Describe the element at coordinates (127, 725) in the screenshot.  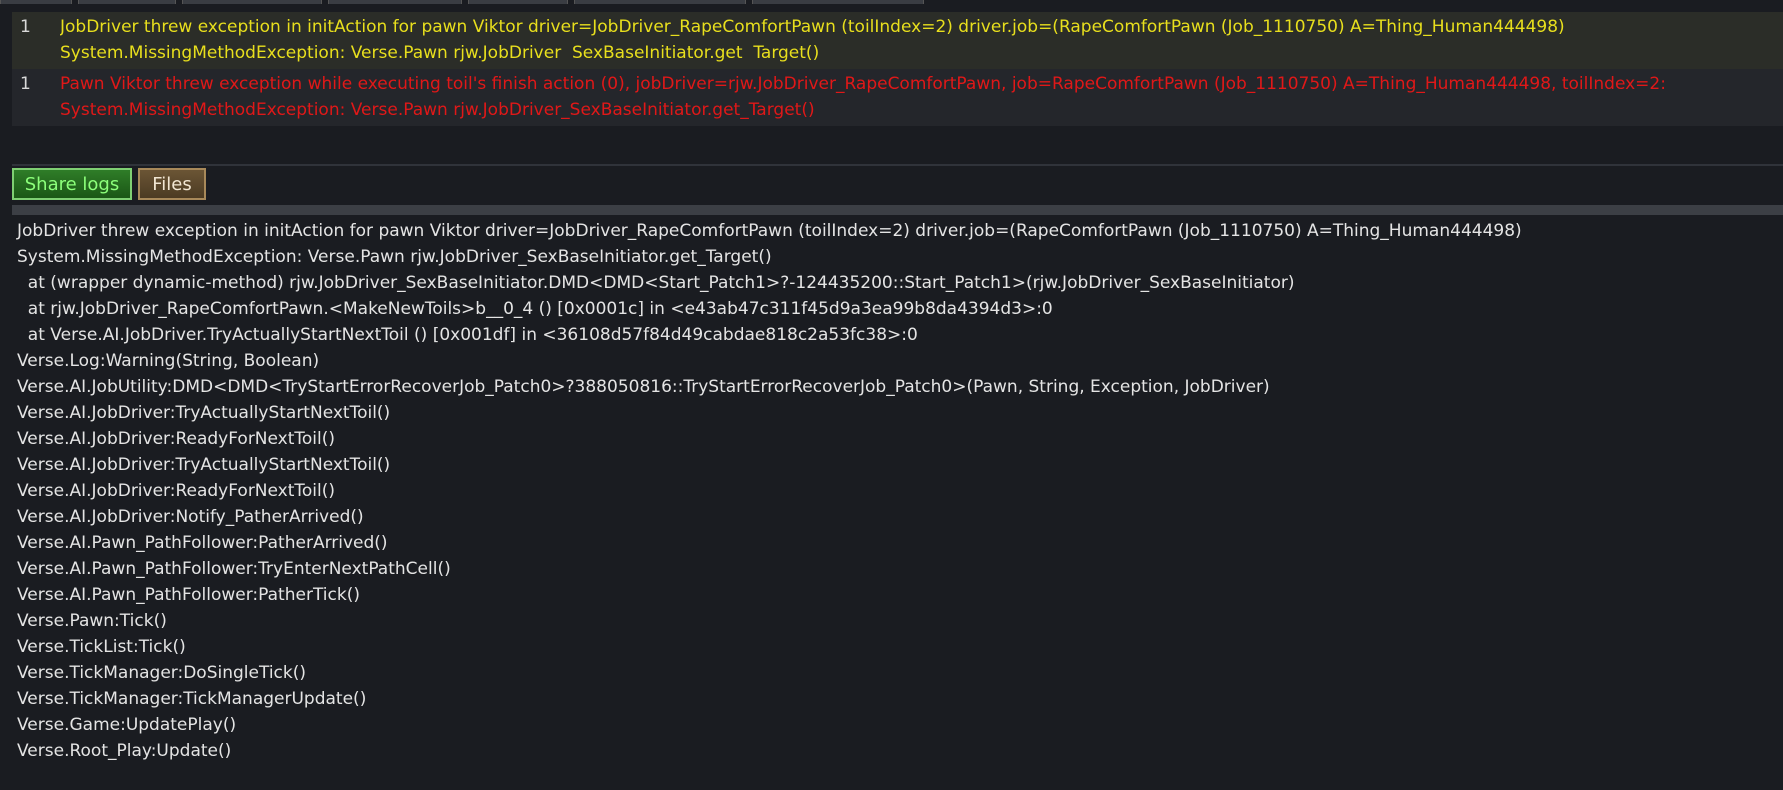
I see `stack-trace-line: Verse.Game:UpdatePlay()` at that location.